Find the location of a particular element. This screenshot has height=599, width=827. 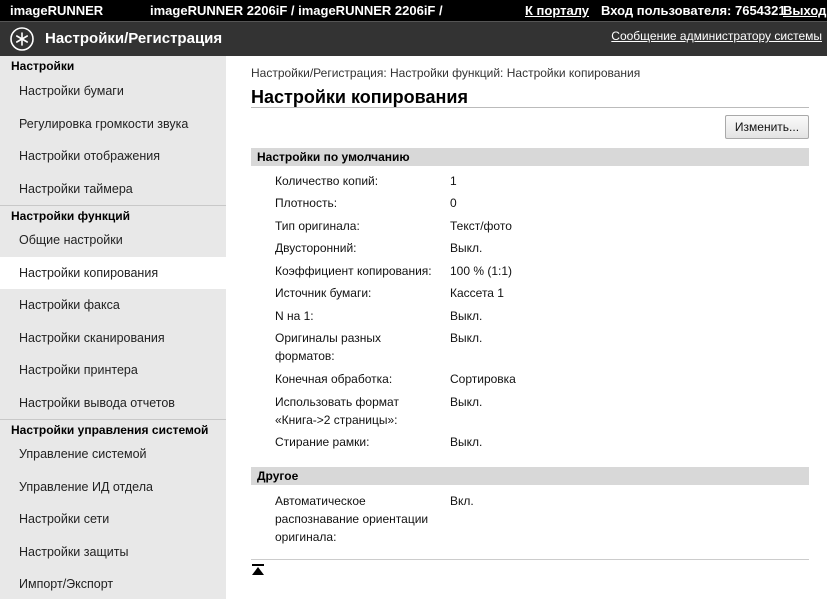

group-header-other: Другое is located at coordinates (530, 476).